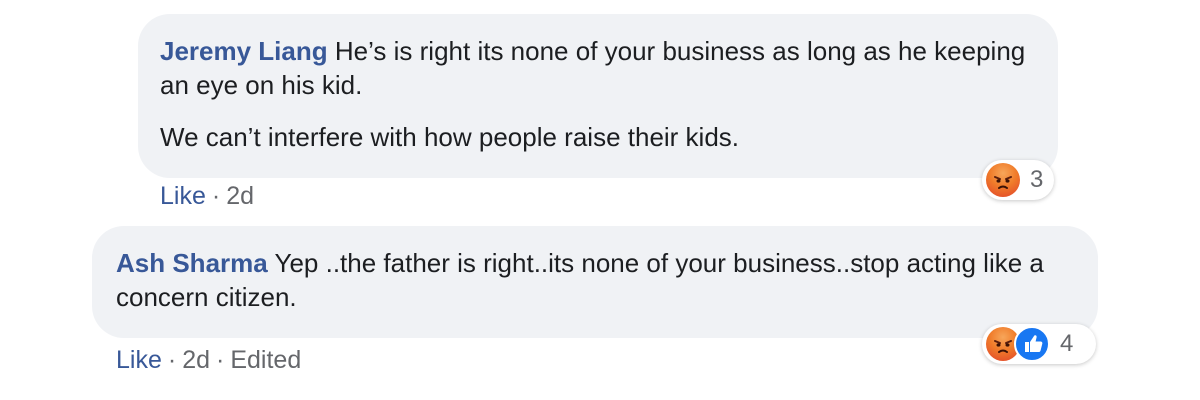  I want to click on reaction-count: 3, so click(1037, 179).